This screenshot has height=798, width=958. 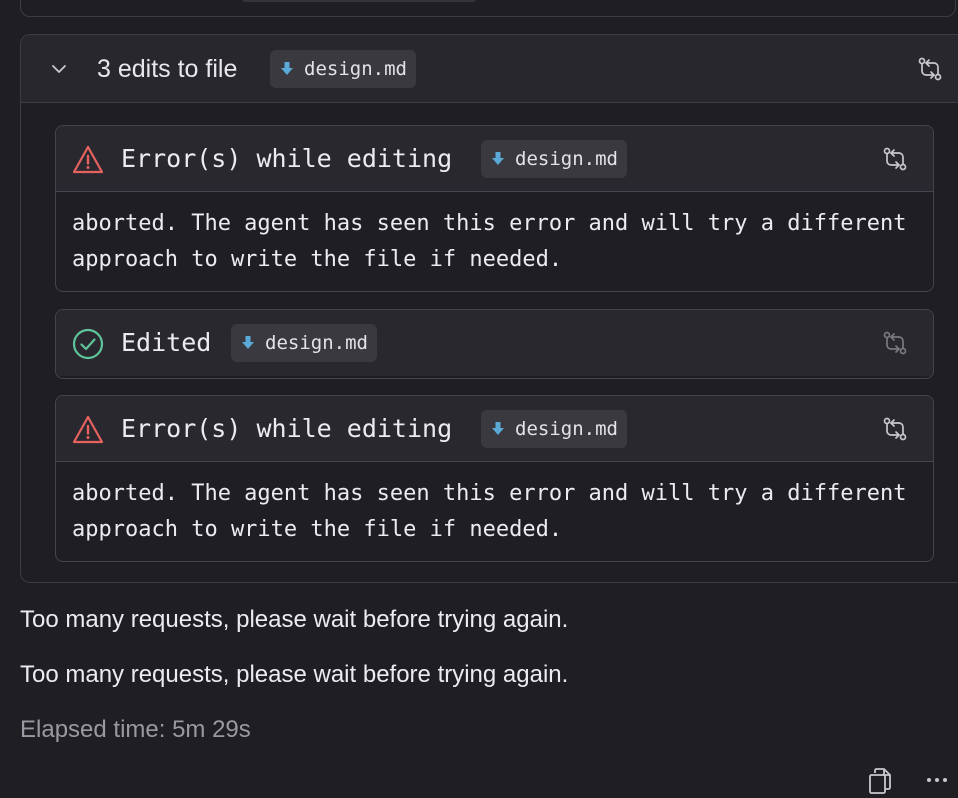 I want to click on card-title: Edited, so click(x=166, y=342).